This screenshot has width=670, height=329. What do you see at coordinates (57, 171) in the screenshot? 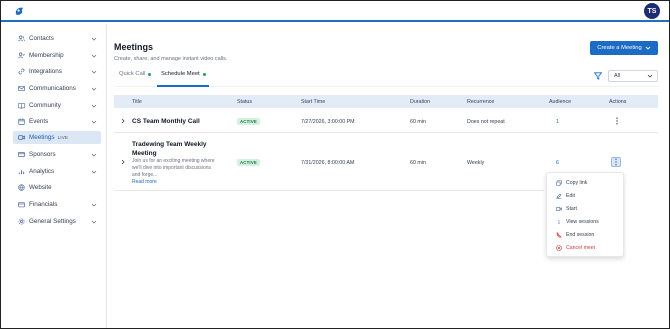
I see `sidebar-item-analytics: Analytics` at bounding box center [57, 171].